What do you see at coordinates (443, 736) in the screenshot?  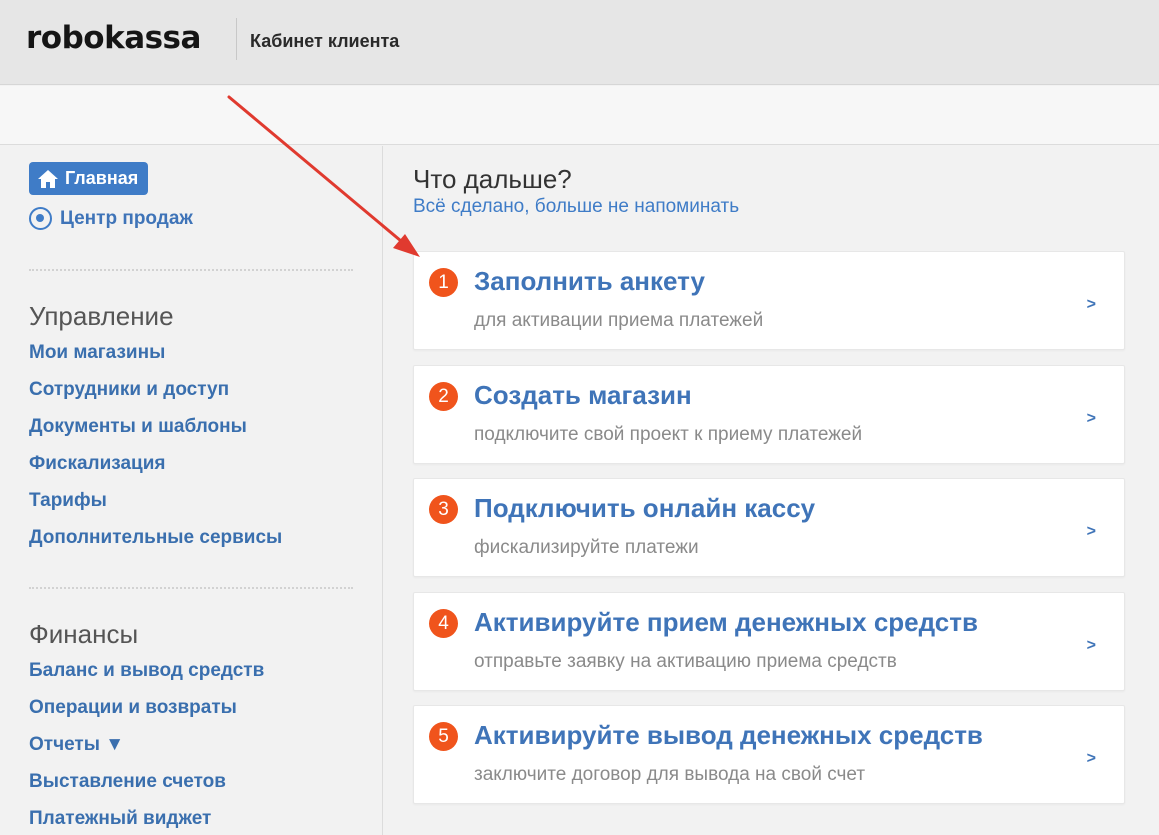 I see `step-number-badge: 5` at bounding box center [443, 736].